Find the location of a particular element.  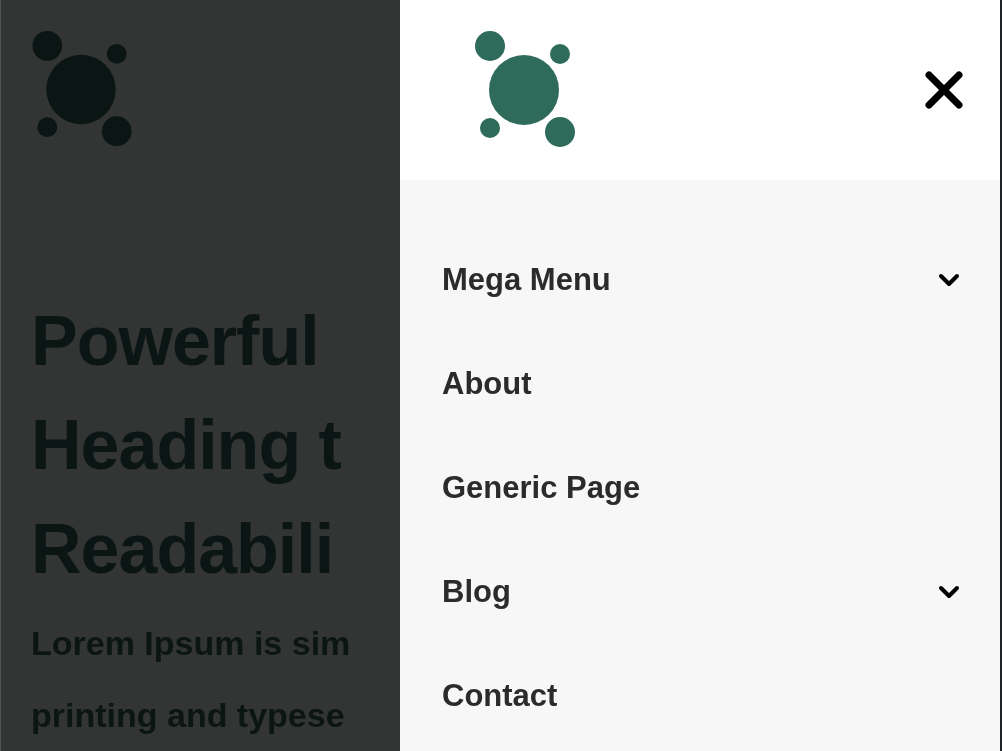

close-button is located at coordinates (944, 90).